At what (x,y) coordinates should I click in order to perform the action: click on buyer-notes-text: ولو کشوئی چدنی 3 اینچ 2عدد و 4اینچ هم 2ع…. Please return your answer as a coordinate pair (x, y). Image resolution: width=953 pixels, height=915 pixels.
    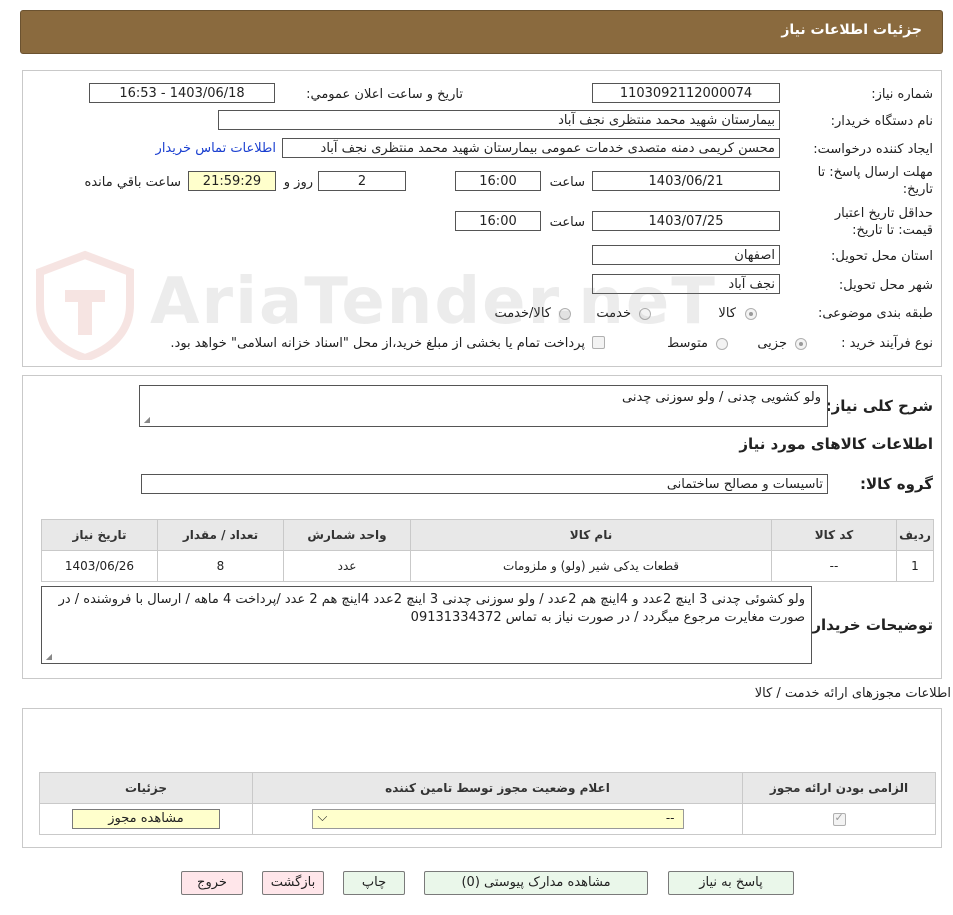
    Looking at the image, I should click on (431, 608).